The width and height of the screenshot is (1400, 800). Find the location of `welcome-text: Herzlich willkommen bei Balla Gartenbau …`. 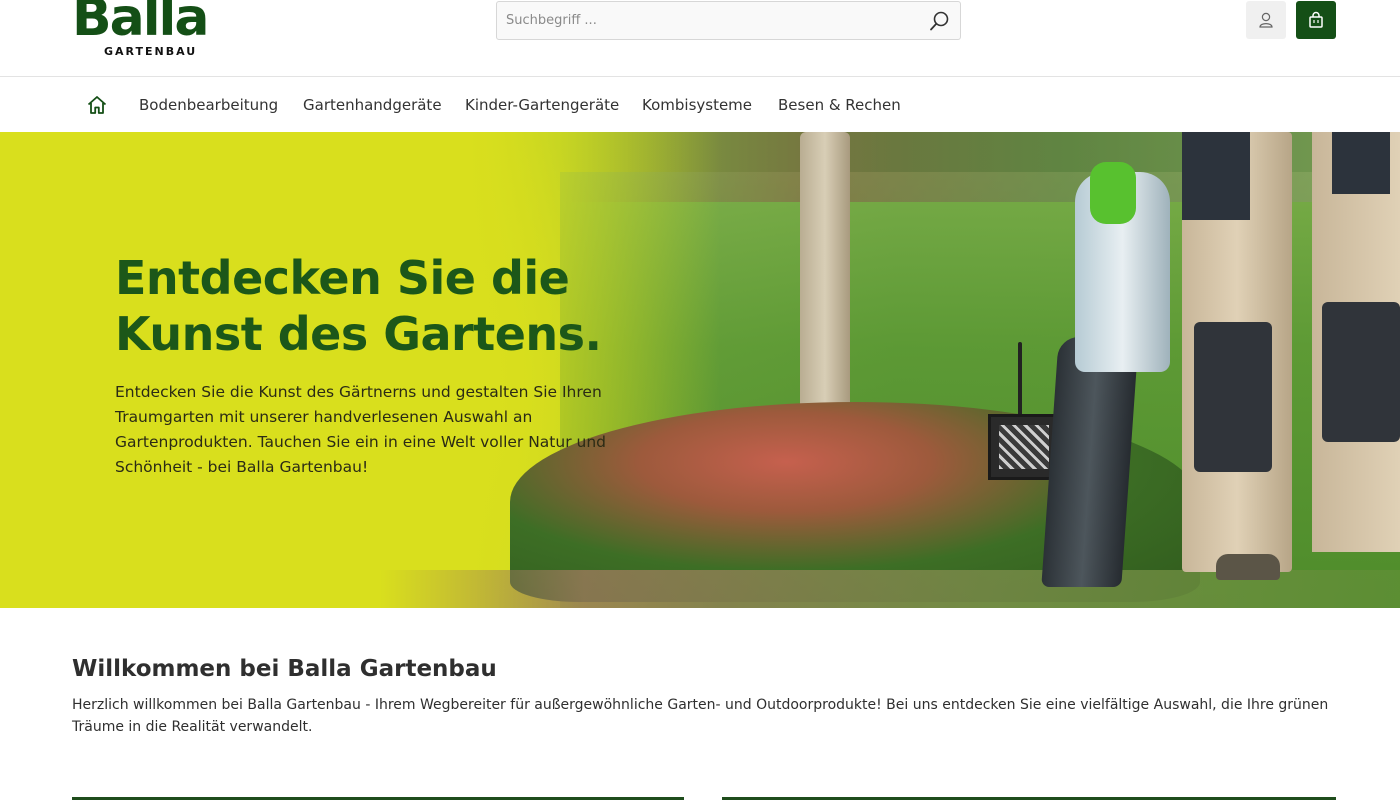

welcome-text: Herzlich willkommen bei Balla Gartenbau … is located at coordinates (700, 716).